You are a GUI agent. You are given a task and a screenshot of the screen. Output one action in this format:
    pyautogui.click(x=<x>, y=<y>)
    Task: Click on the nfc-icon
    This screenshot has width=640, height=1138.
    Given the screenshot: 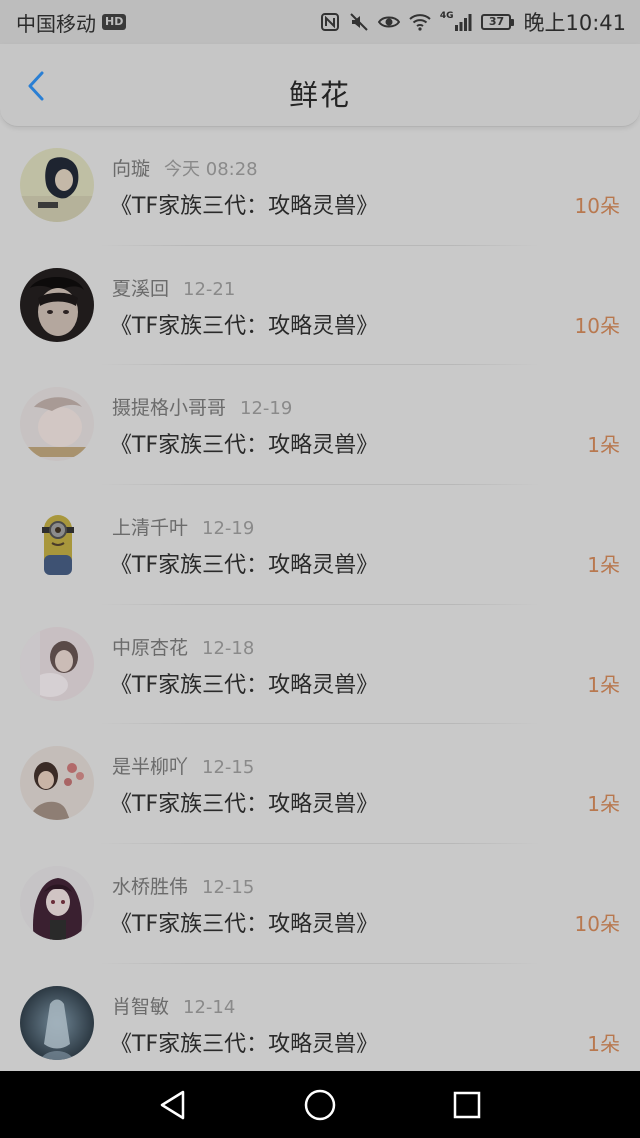 What is the action you would take?
    pyautogui.click(x=330, y=22)
    